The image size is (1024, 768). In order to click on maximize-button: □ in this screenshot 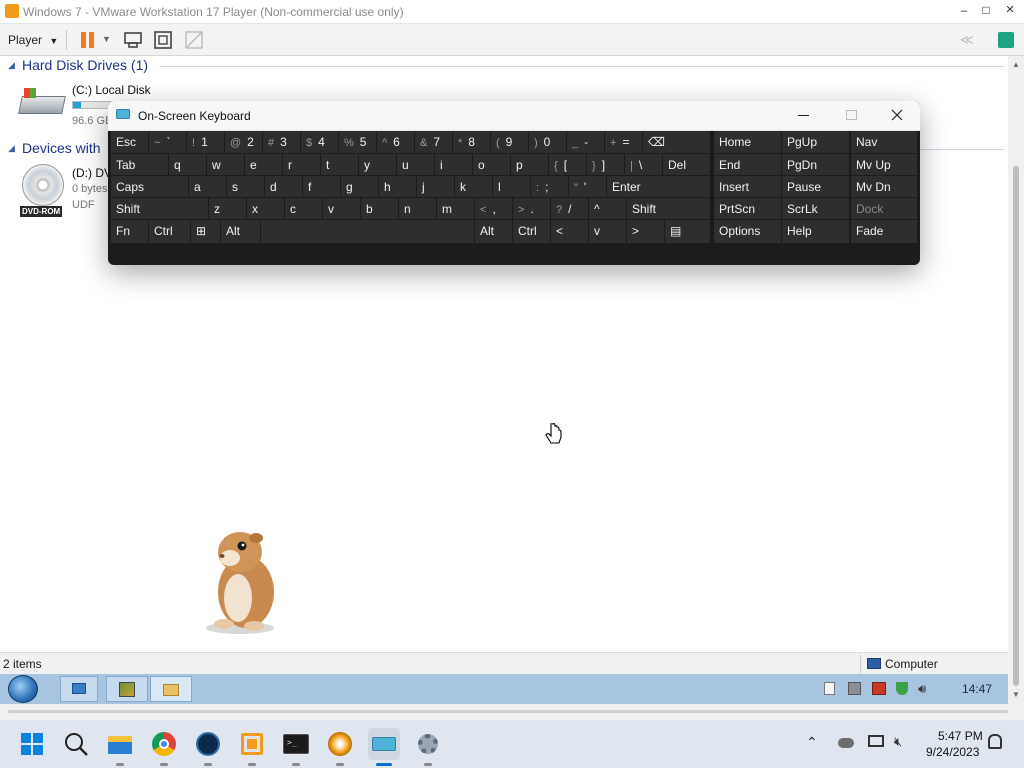, I will do `click(986, 10)`.